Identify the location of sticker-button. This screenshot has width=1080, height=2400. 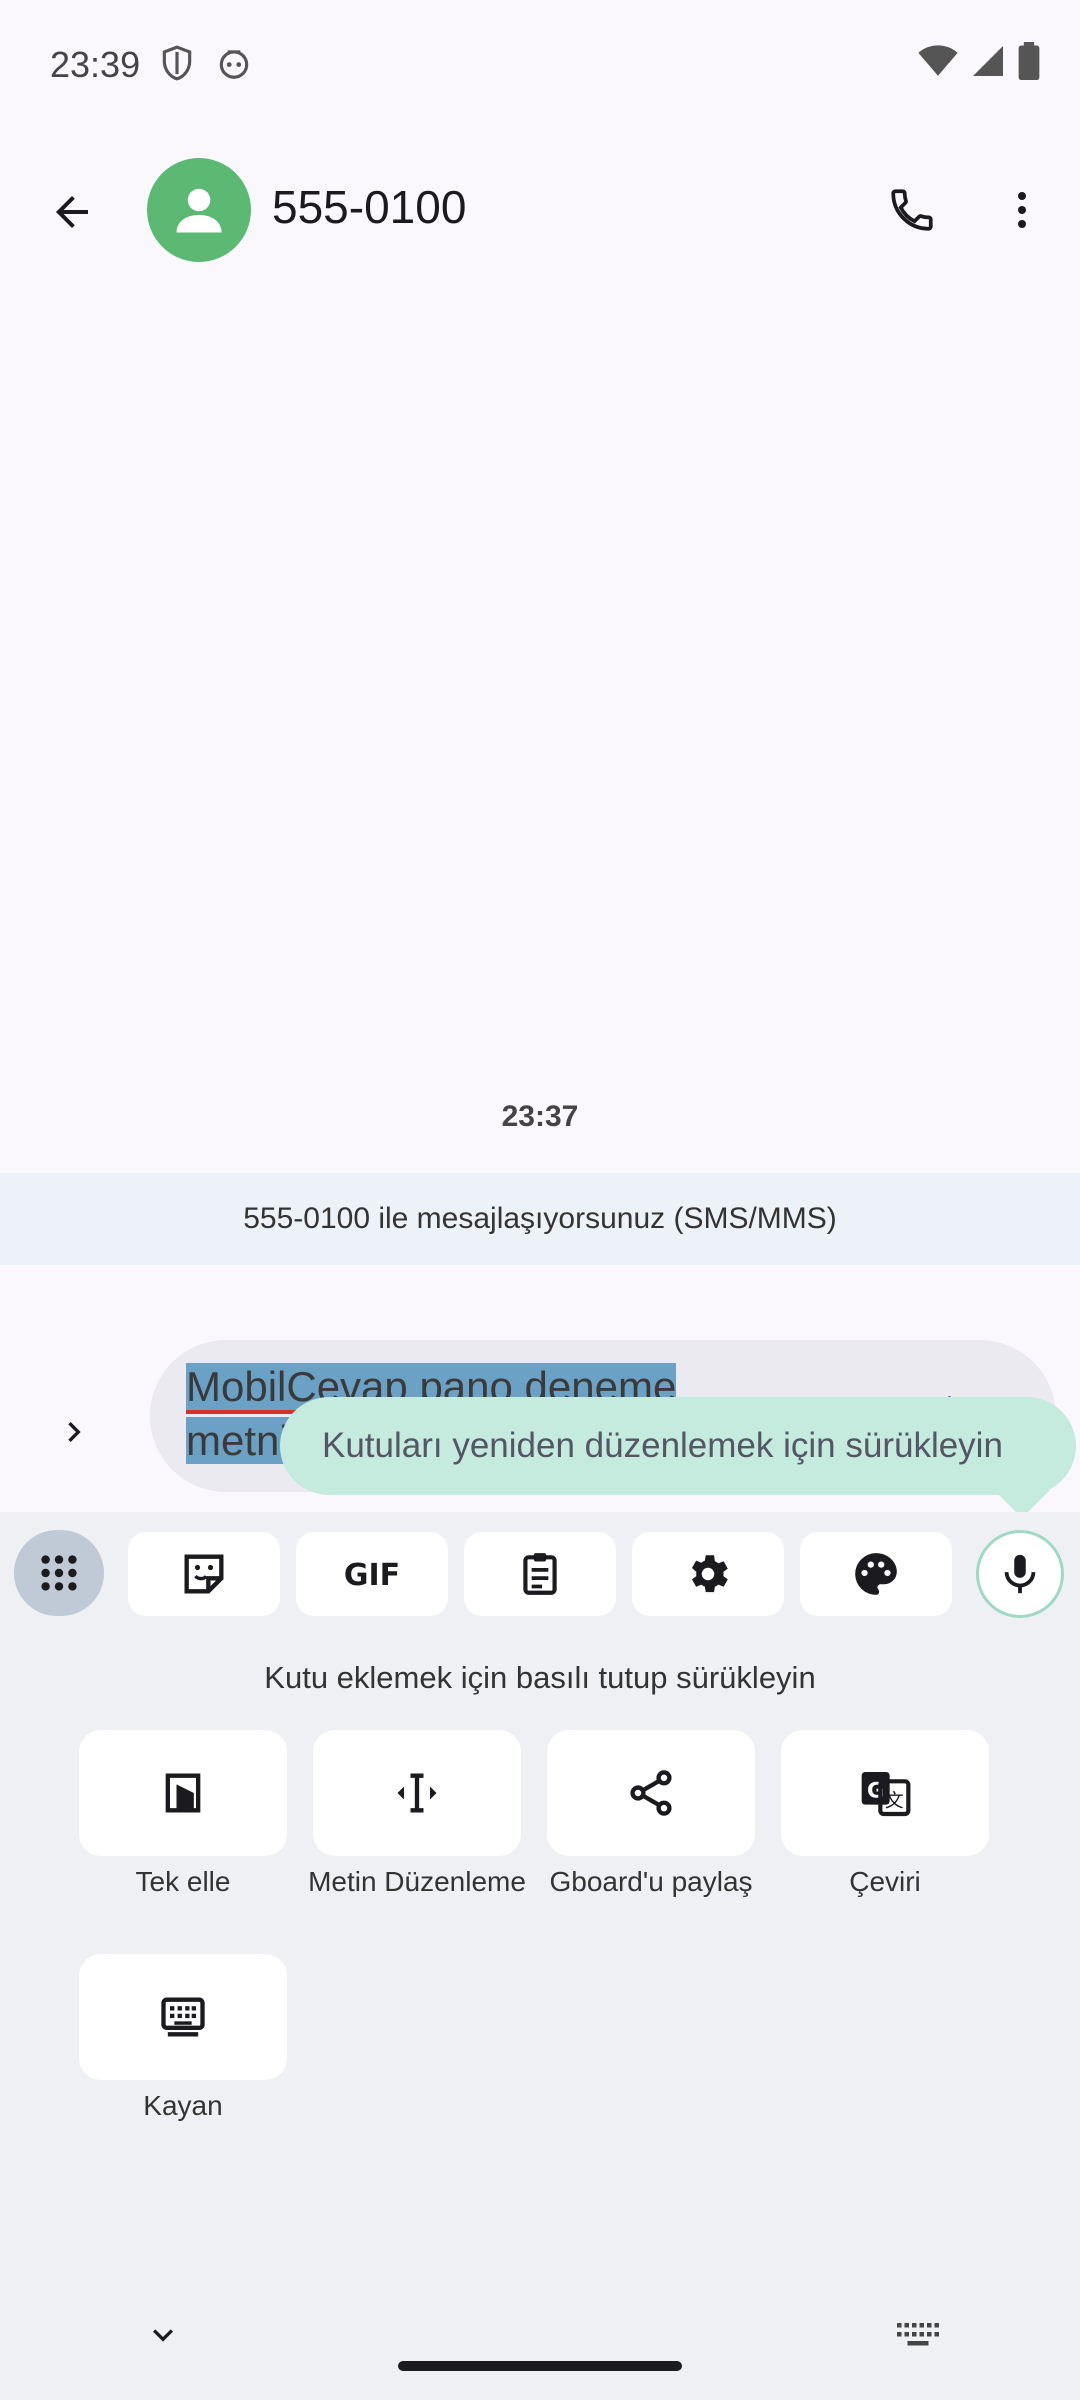
(204, 1574).